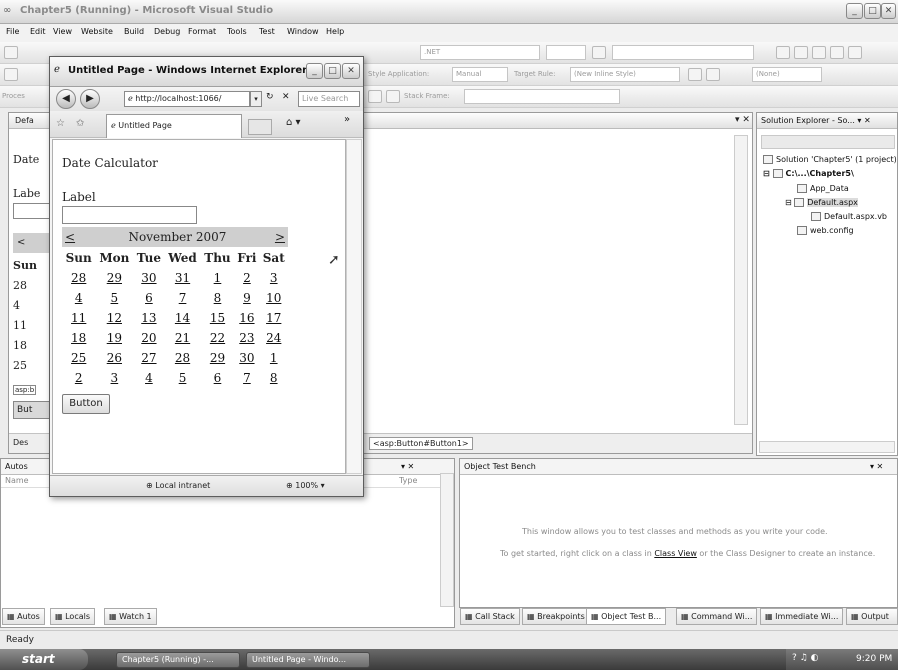 The width and height of the screenshot is (898, 670). What do you see at coordinates (293, 122) in the screenshot?
I see `home-icon: ⌂ ▾` at bounding box center [293, 122].